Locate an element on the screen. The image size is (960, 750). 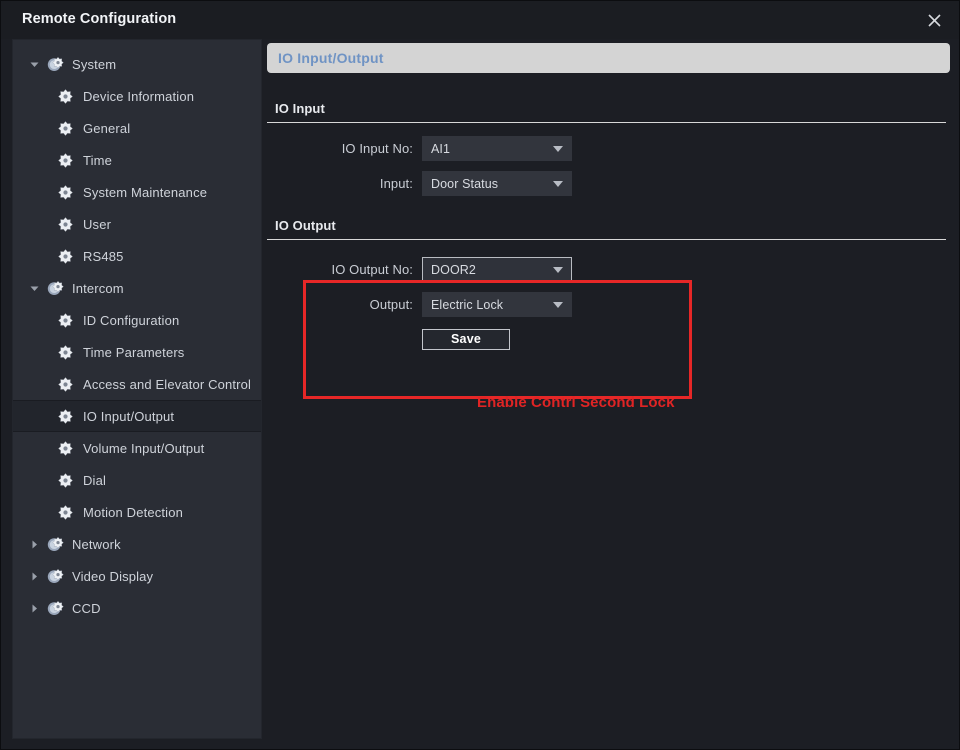
sidebar-item-intercom: Intercom is located at coordinates (137, 288).